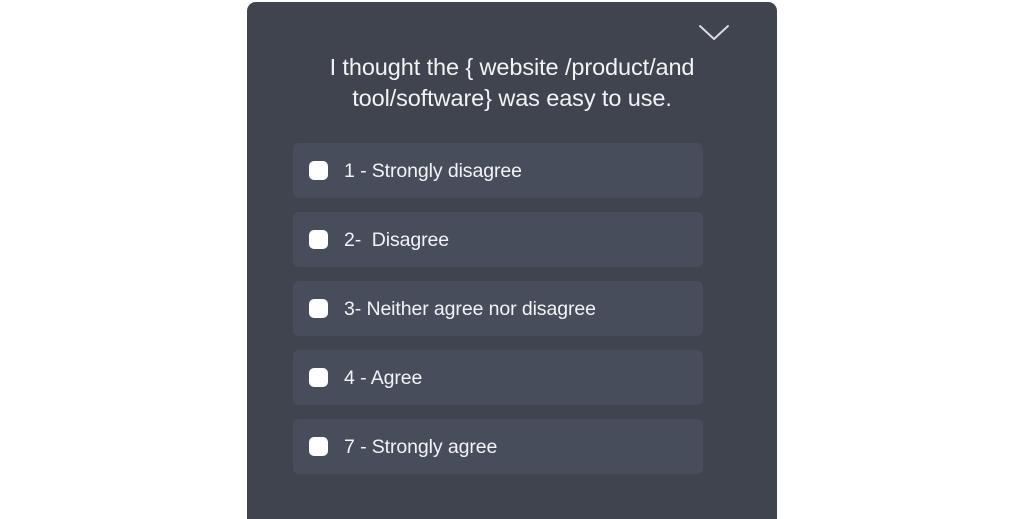  What do you see at coordinates (470, 308) in the screenshot?
I see `option-label: 3- Neither agree nor disagree` at bounding box center [470, 308].